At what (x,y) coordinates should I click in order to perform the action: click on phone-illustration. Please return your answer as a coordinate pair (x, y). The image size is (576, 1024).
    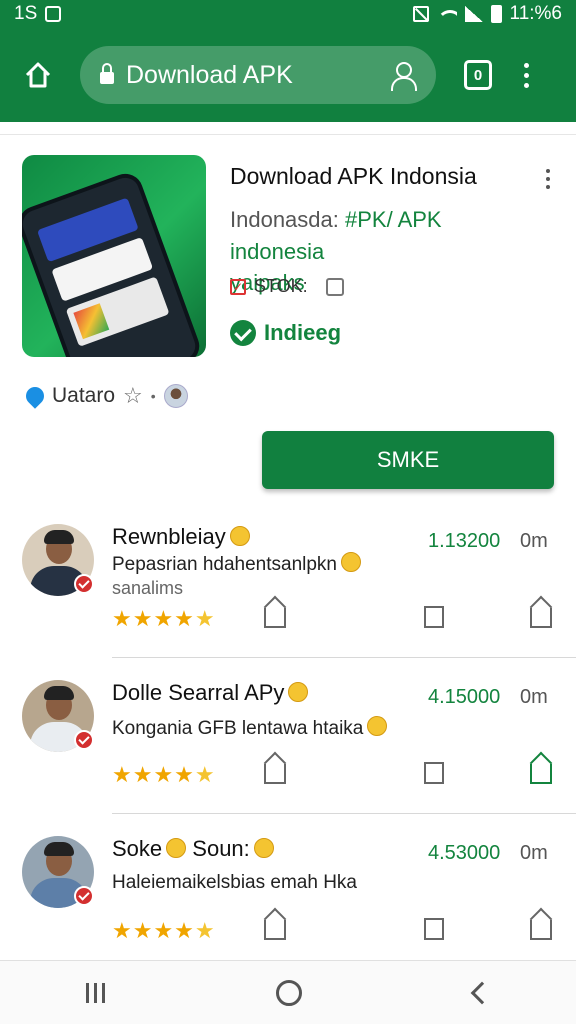
    Looking at the image, I should click on (113, 262).